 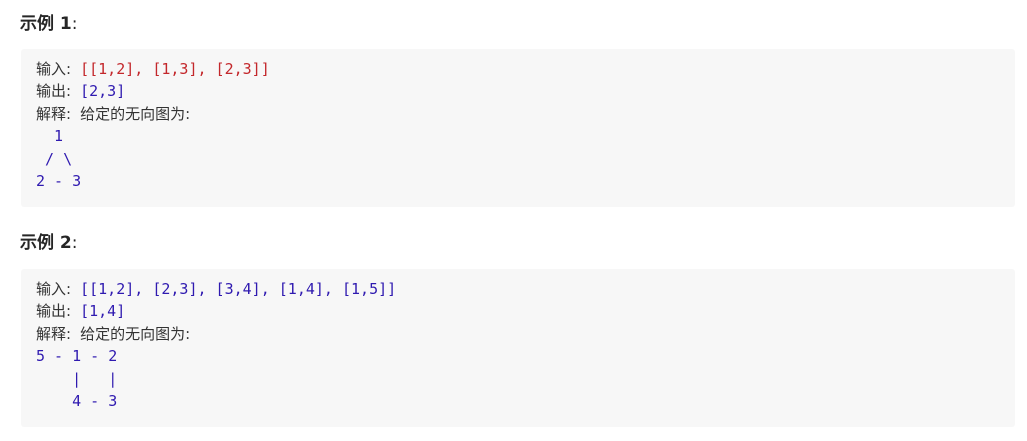 I want to click on example-1-graph-line-1: 1, so click(x=50, y=136).